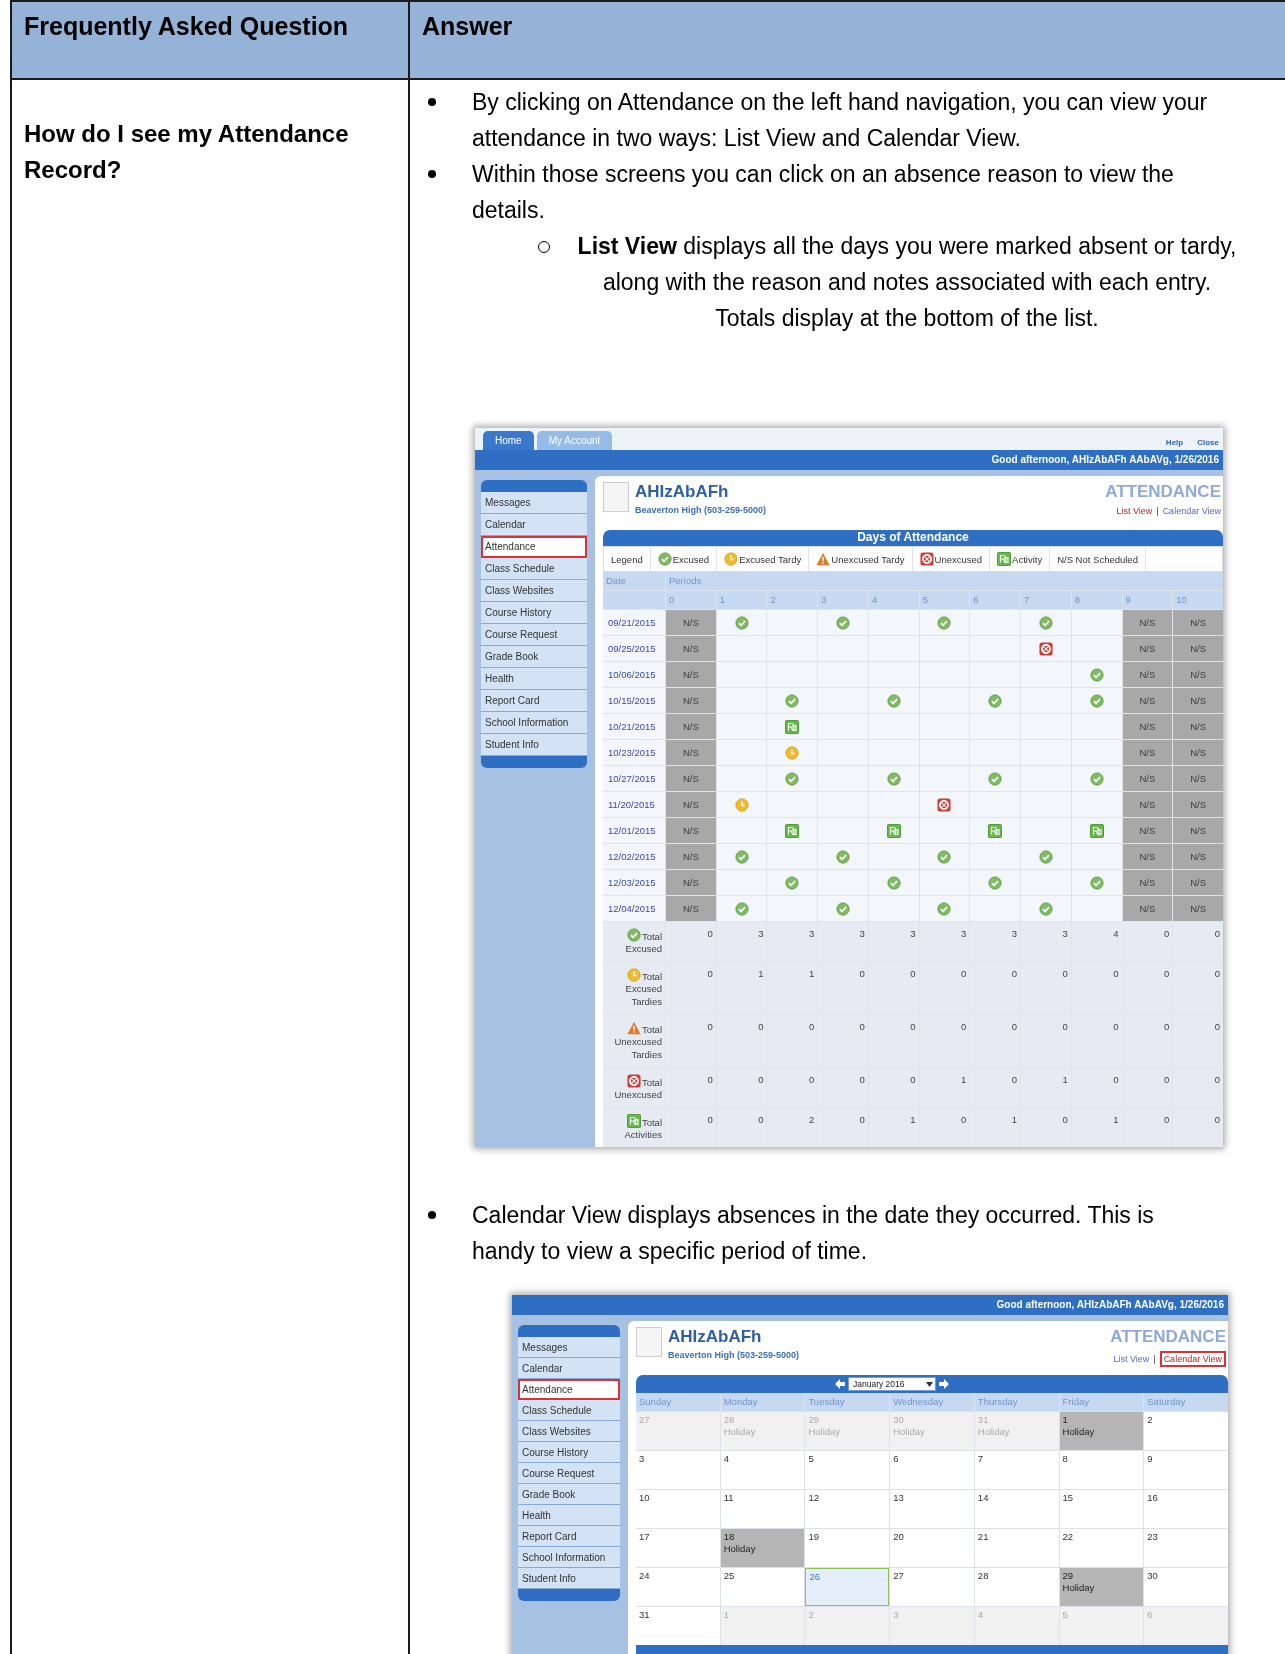 The width and height of the screenshot is (1285, 1654). Describe the element at coordinates (944, 1384) in the screenshot. I see `right-arrow-icon` at that location.